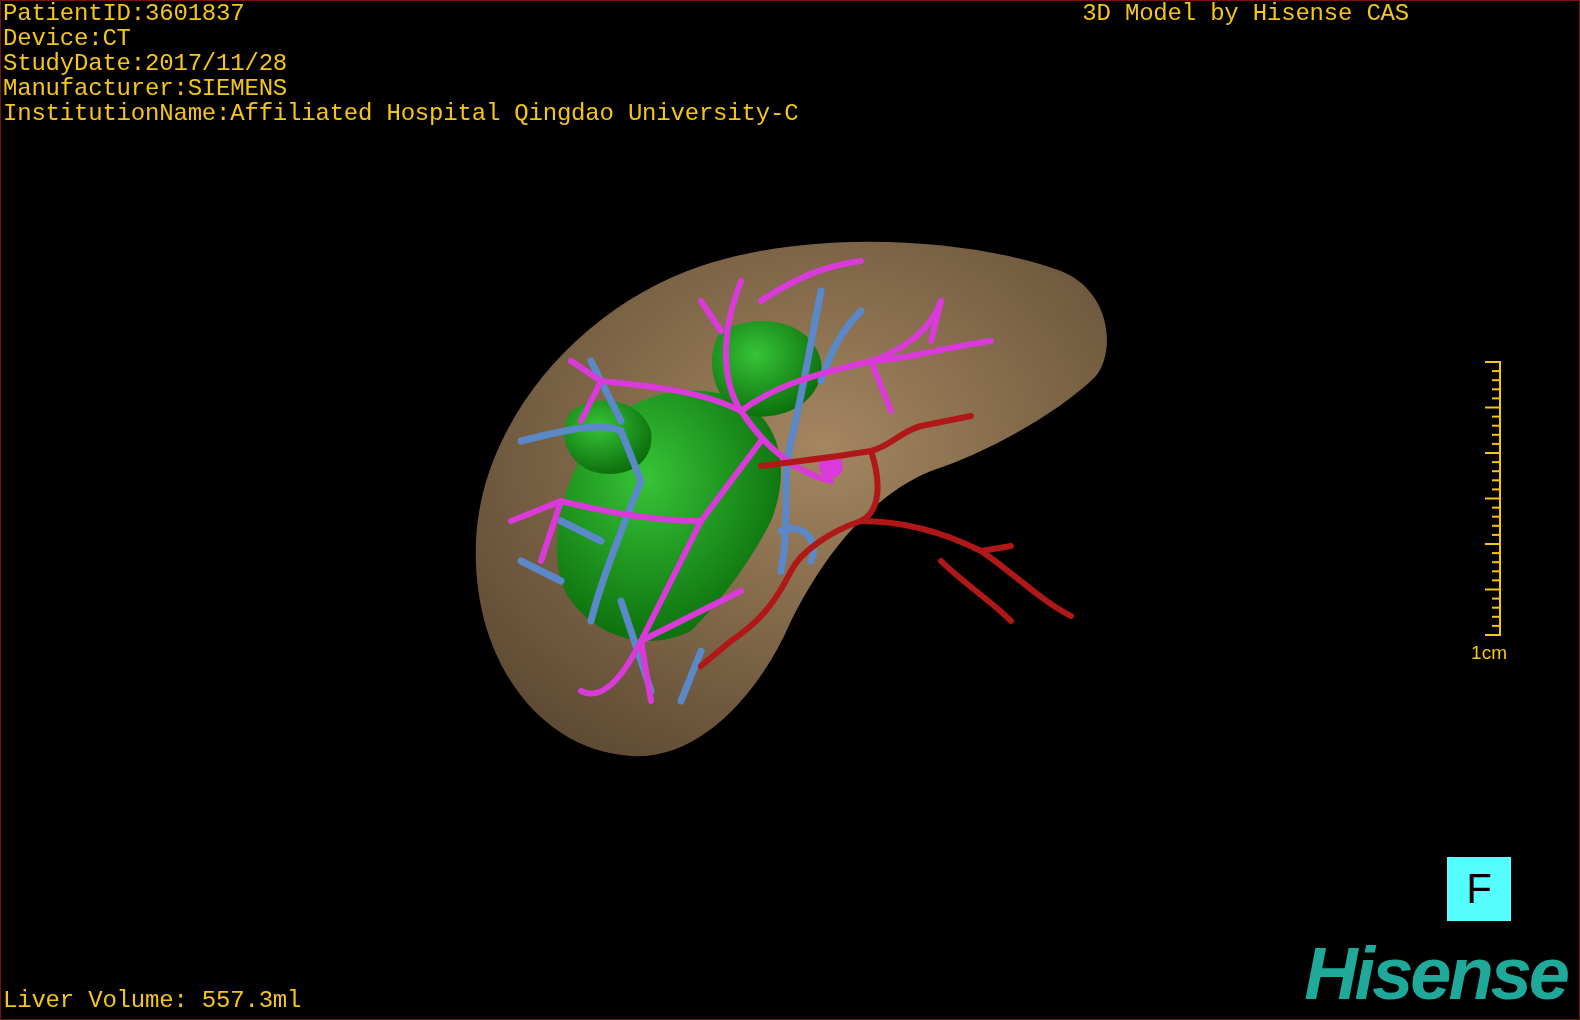 Image resolution: width=1580 pixels, height=1020 pixels. Describe the element at coordinates (146, 63) in the screenshot. I see `patient-info-text: StudyDate:2017/11/28` at that location.